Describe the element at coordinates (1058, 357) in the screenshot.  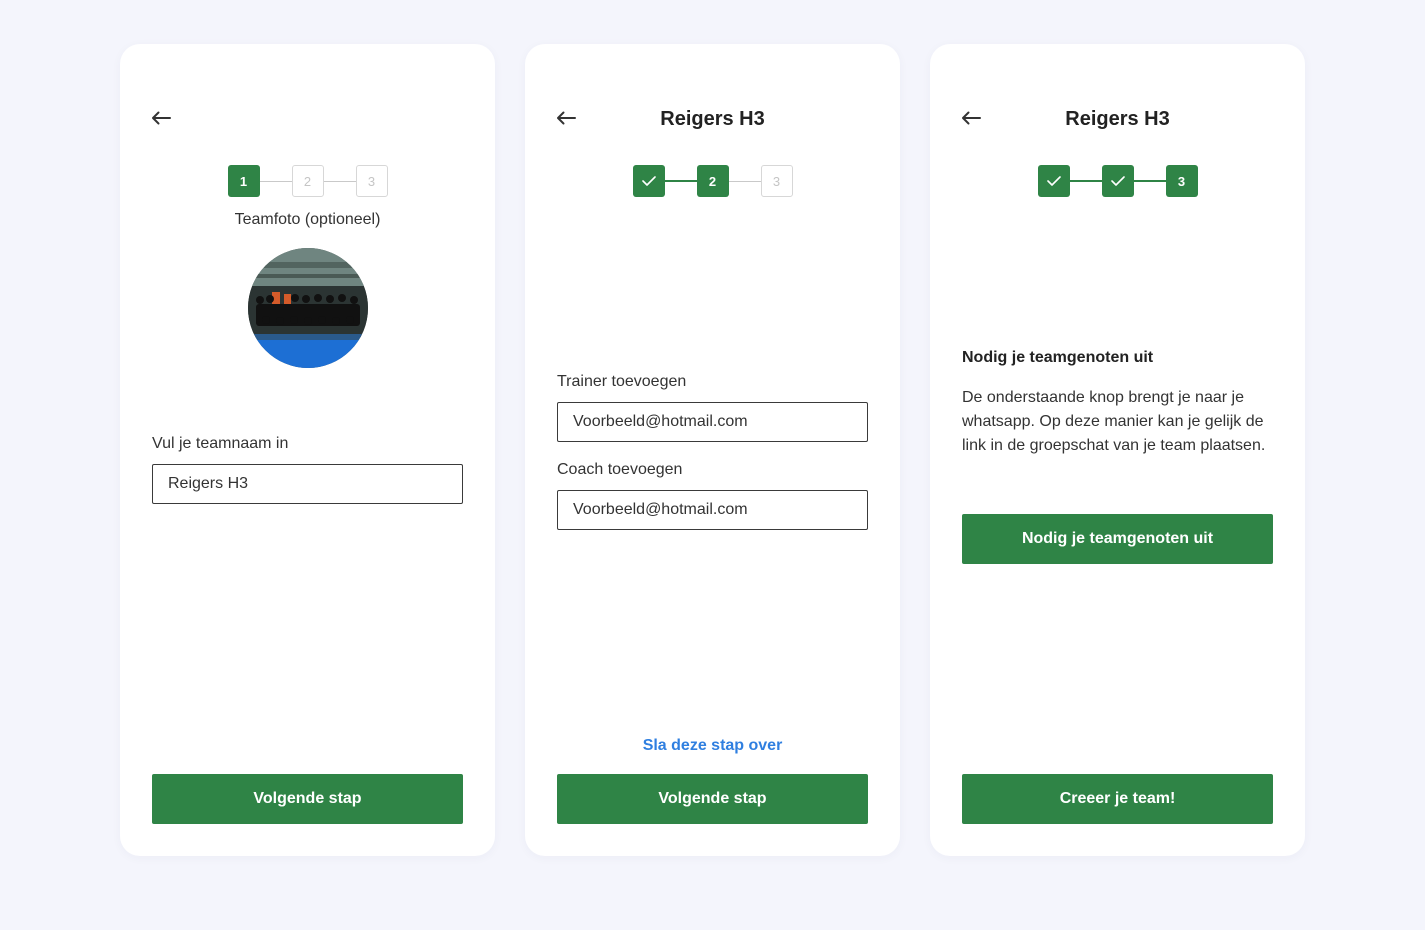
I see `invite-heading: Nodig je teamgenoten uit` at that location.